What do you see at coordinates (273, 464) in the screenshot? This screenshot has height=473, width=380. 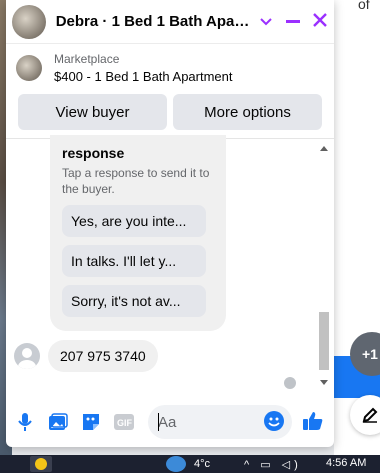 I see `system-tray: ^ ▭ ◁)` at bounding box center [273, 464].